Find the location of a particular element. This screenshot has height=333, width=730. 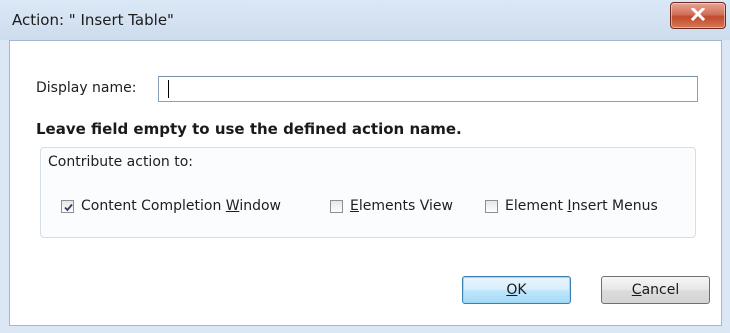

cancel-button: Cancel is located at coordinates (655, 290).